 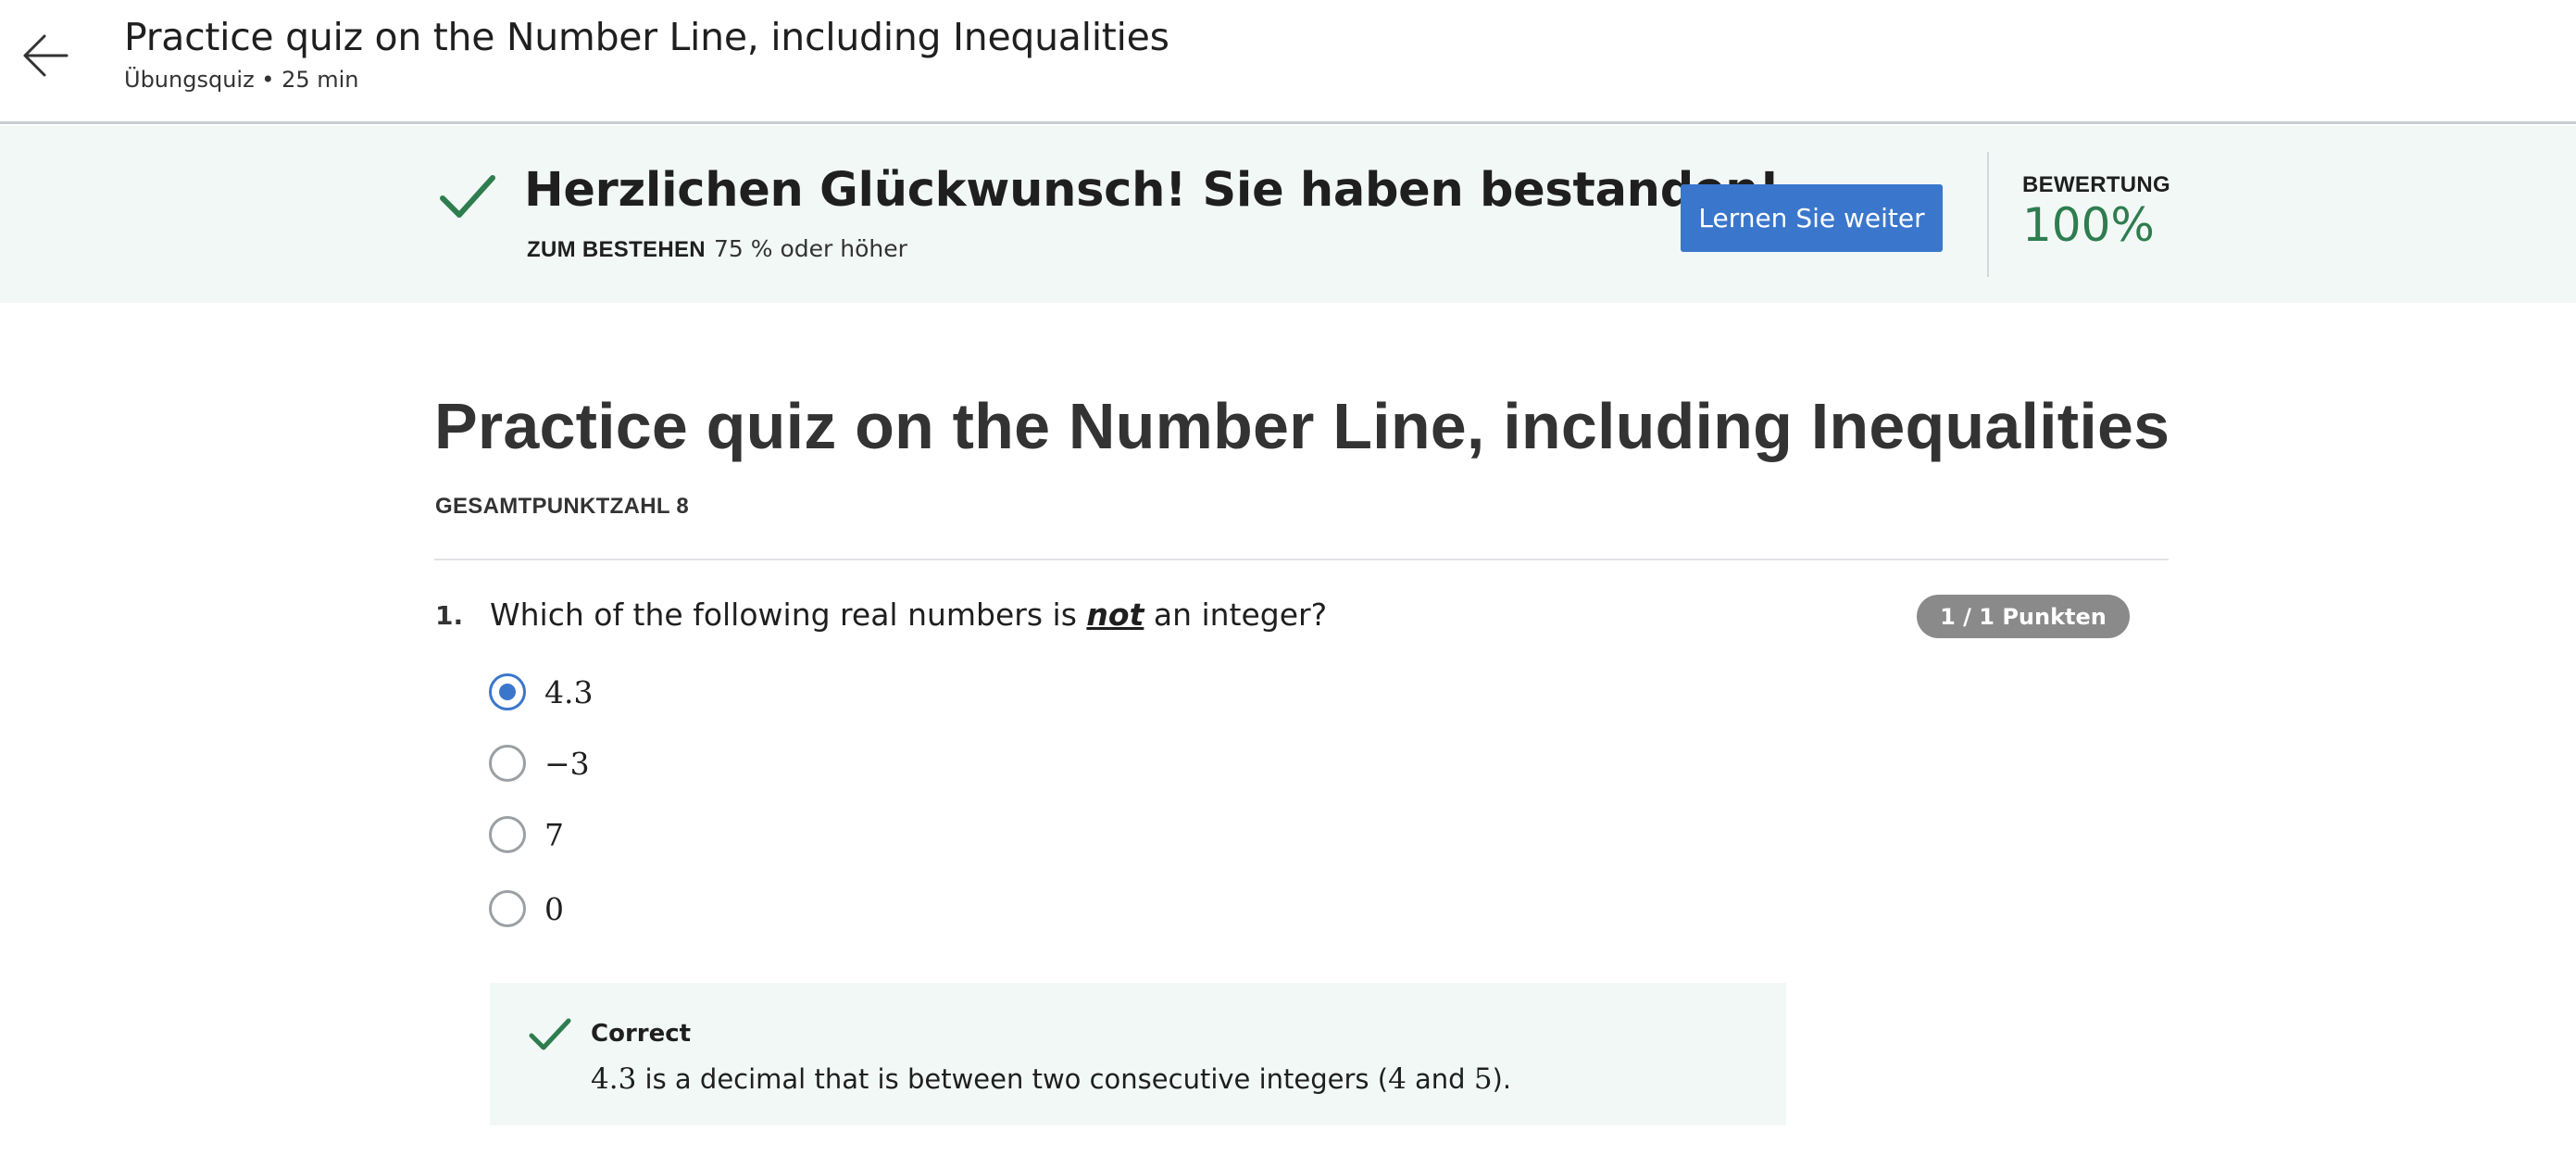 What do you see at coordinates (1115, 615) in the screenshot?
I see `question-text-emphasis: not` at bounding box center [1115, 615].